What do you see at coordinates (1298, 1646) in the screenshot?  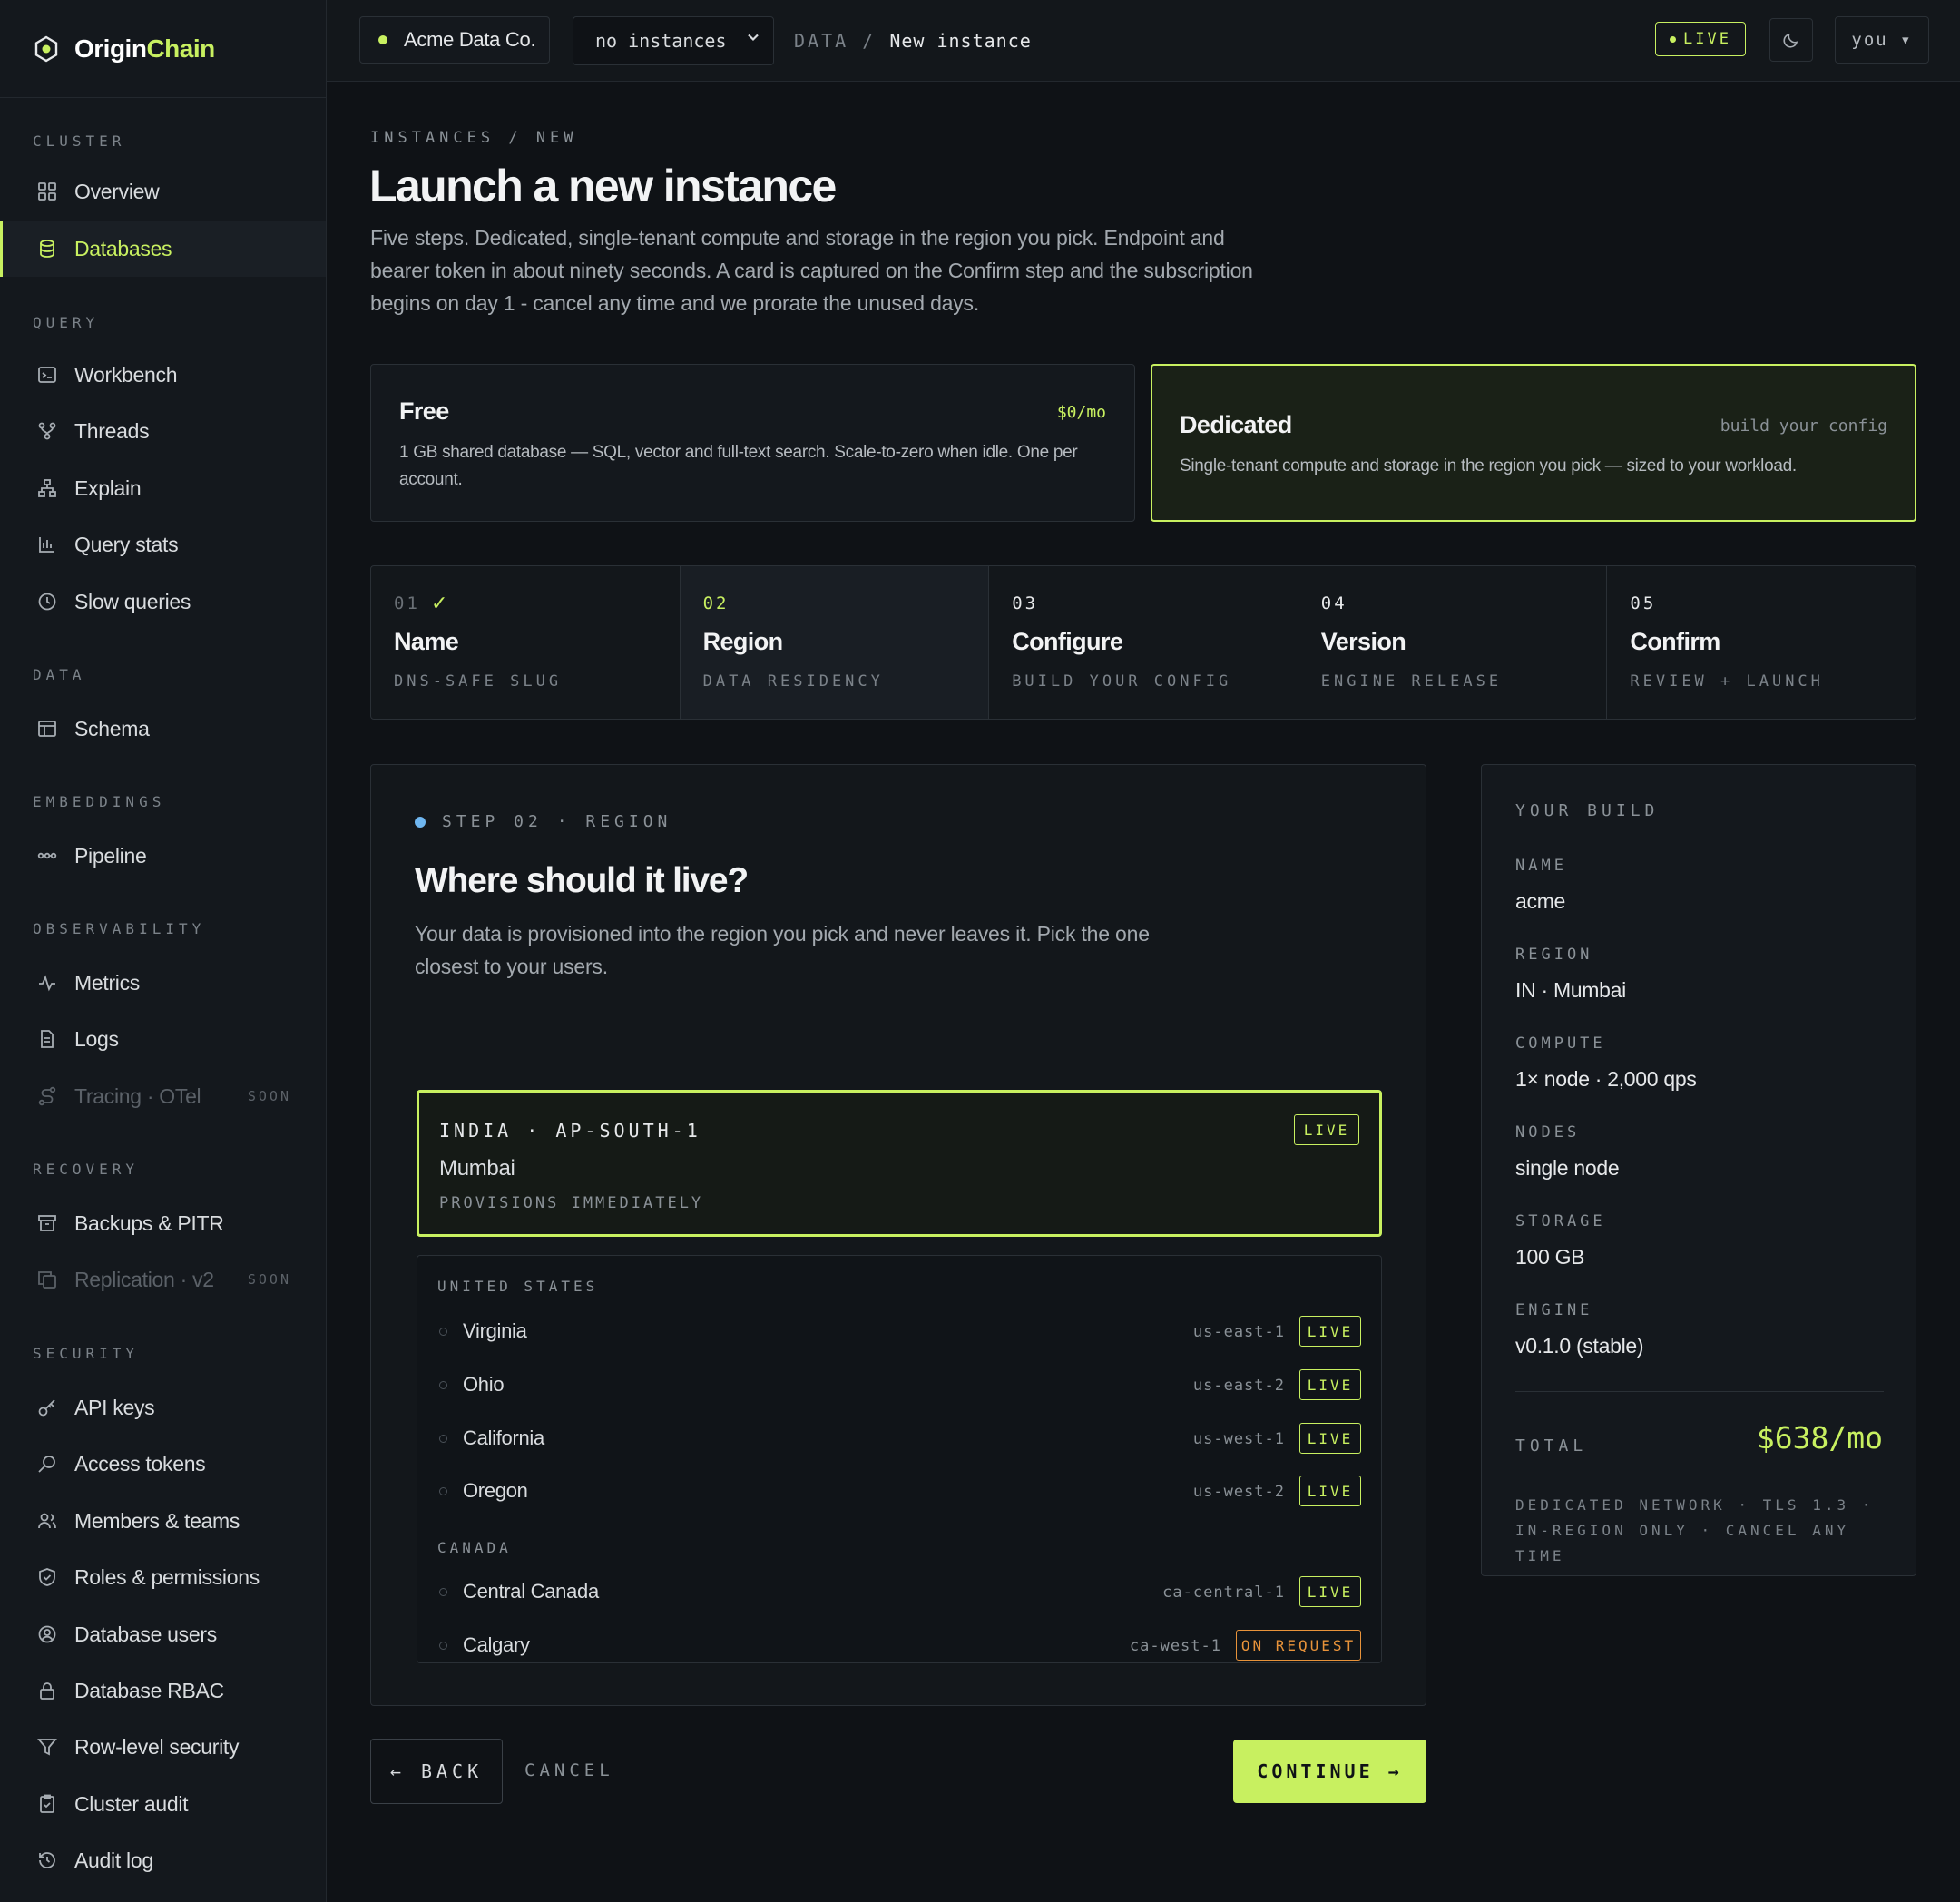 I see `region-status-badge: ON REQUEST` at bounding box center [1298, 1646].